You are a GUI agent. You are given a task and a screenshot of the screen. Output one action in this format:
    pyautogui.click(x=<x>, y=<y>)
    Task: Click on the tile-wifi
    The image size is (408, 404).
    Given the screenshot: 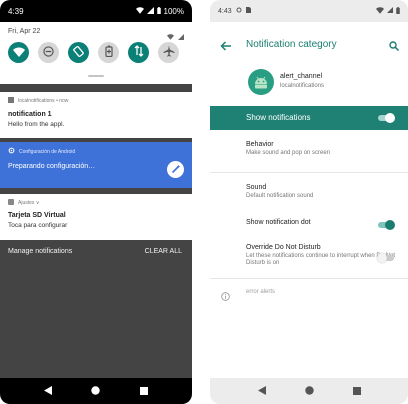 What is the action you would take?
    pyautogui.click(x=18, y=52)
    